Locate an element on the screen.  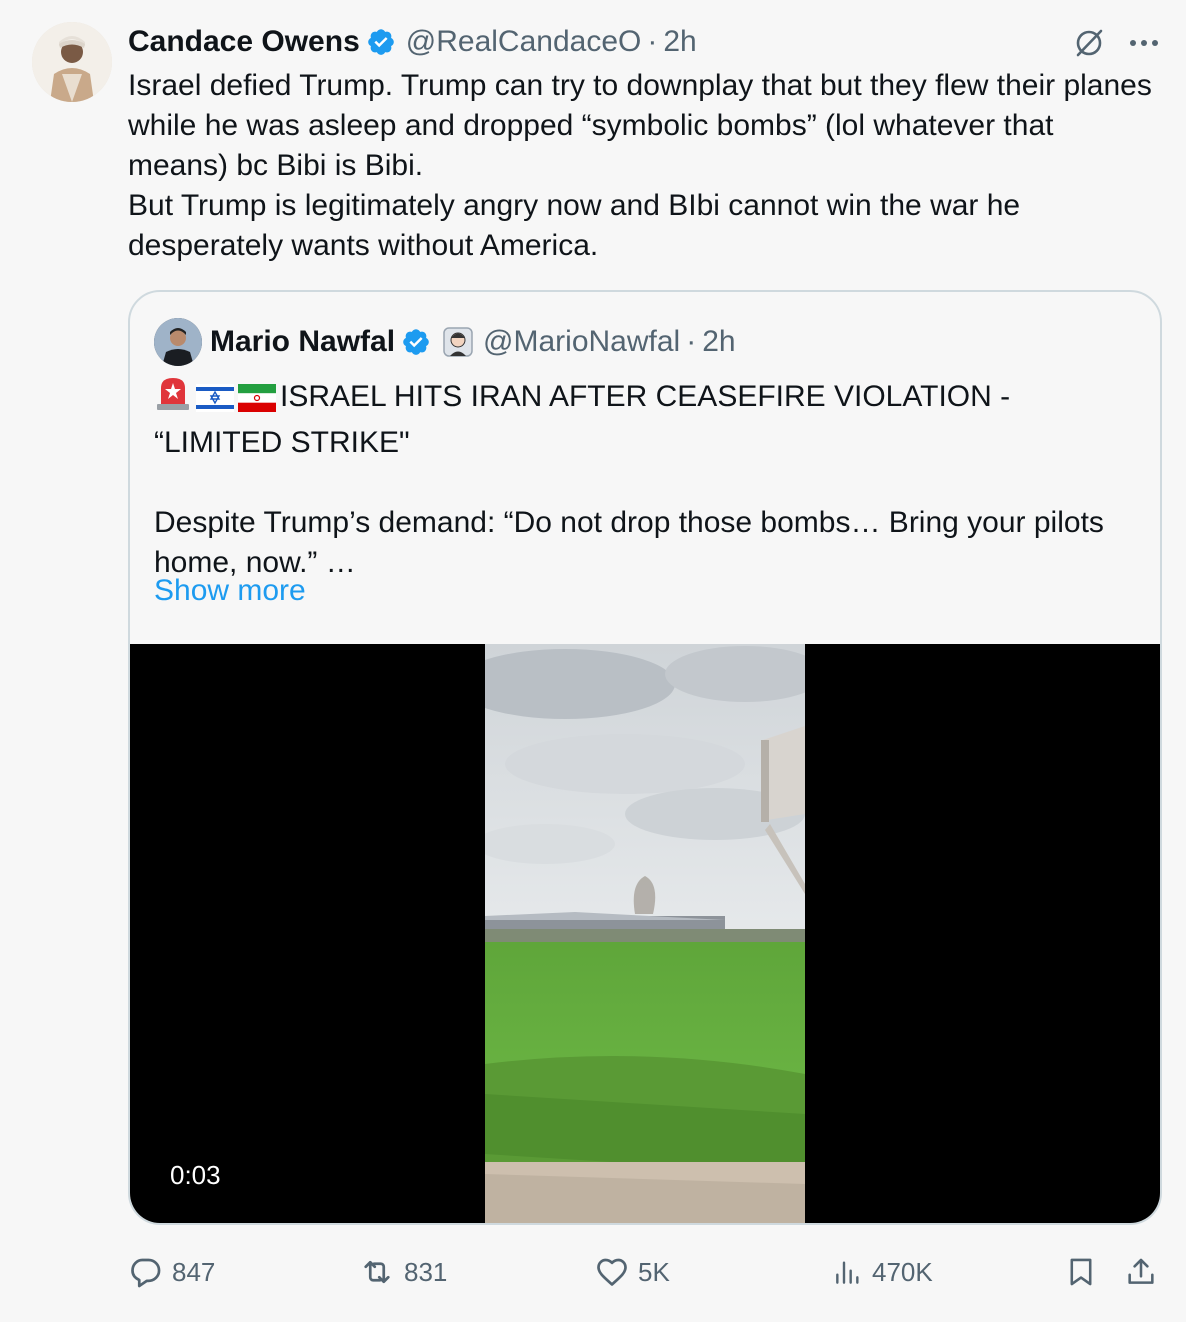
tweet-top-actions is located at coordinates (1116, 43).